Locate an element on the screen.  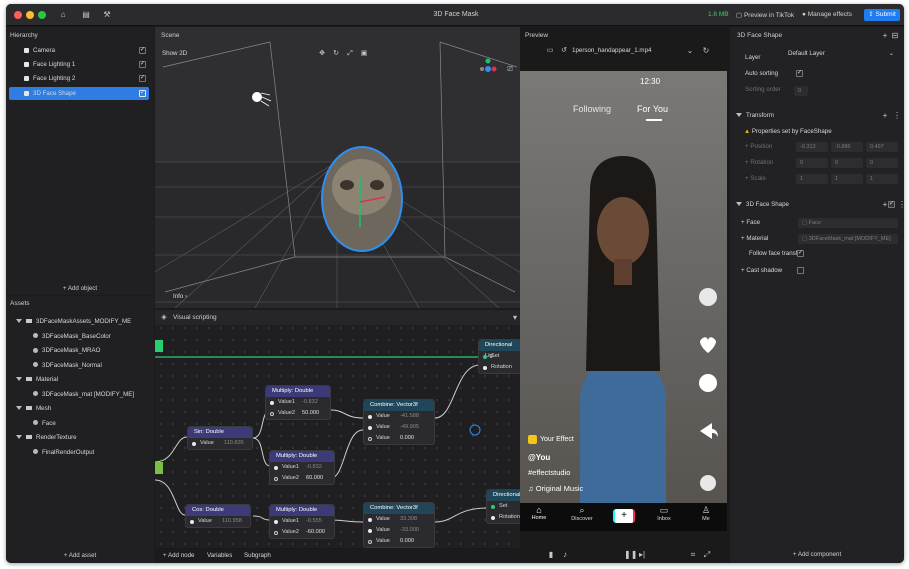
asset-item: 3DFaceMask_BaseColor is located at coordinates (72, 336).